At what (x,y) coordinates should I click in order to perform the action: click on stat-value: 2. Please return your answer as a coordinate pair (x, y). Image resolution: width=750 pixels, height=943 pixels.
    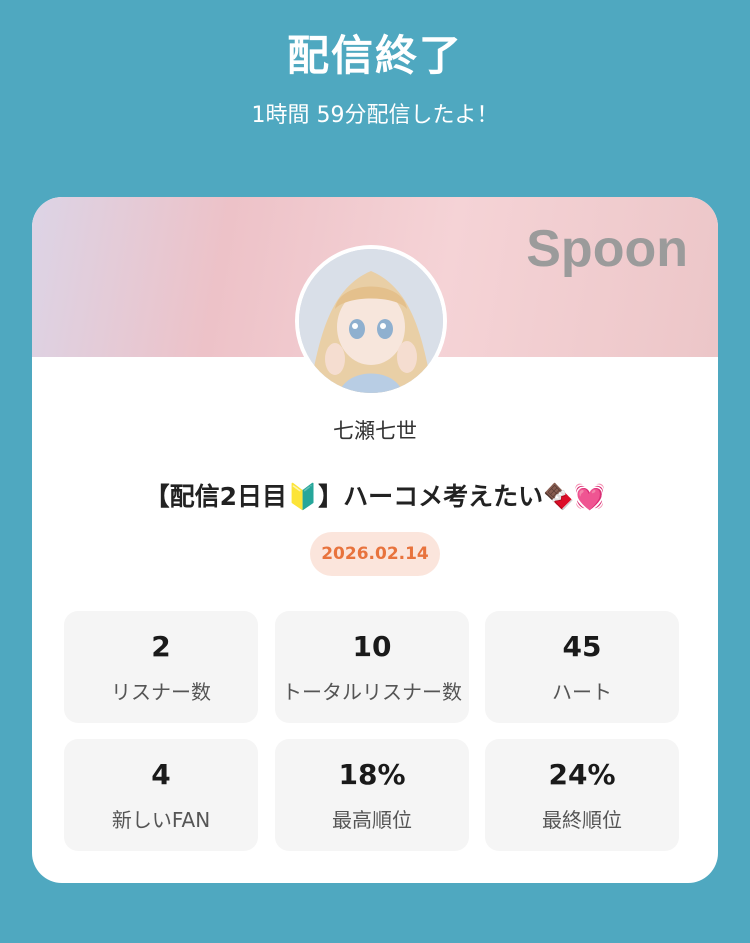
    Looking at the image, I should click on (161, 646).